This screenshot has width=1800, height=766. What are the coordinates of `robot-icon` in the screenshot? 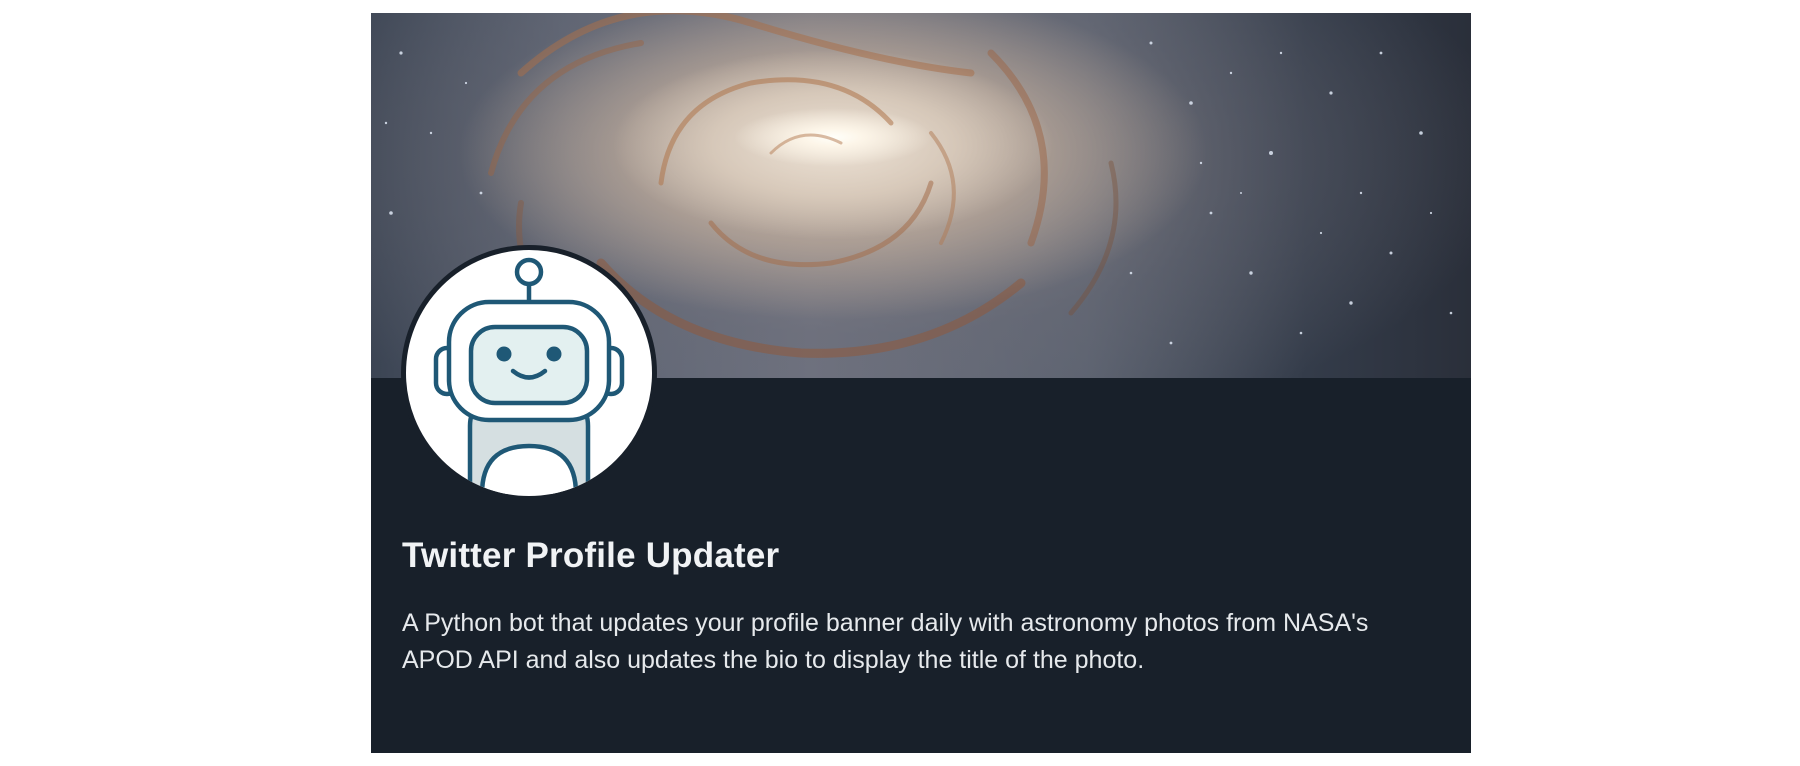 It's located at (529, 376).